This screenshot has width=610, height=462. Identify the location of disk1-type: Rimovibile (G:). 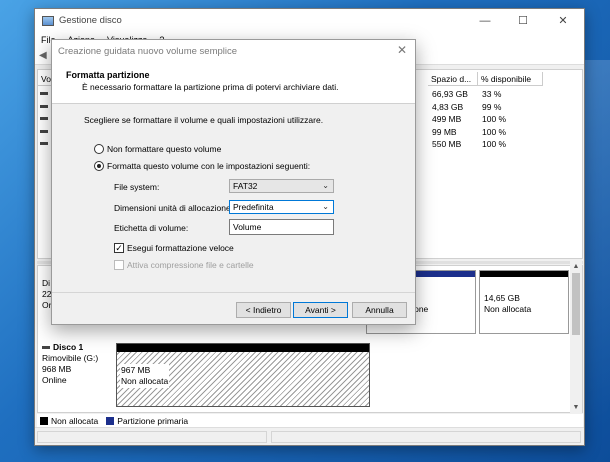
(70, 358).